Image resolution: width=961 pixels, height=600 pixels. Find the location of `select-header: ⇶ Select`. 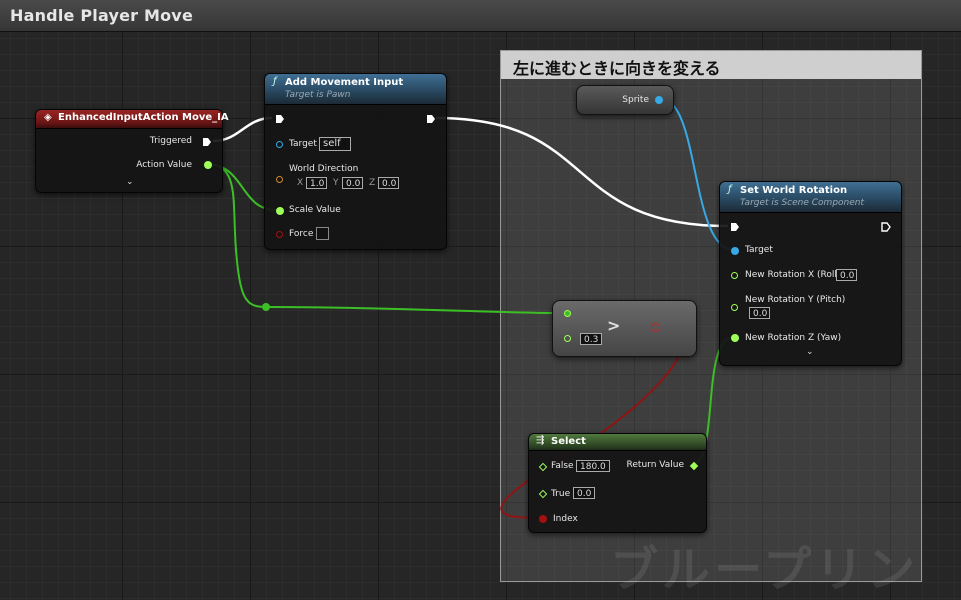

select-header: ⇶ Select is located at coordinates (617, 442).